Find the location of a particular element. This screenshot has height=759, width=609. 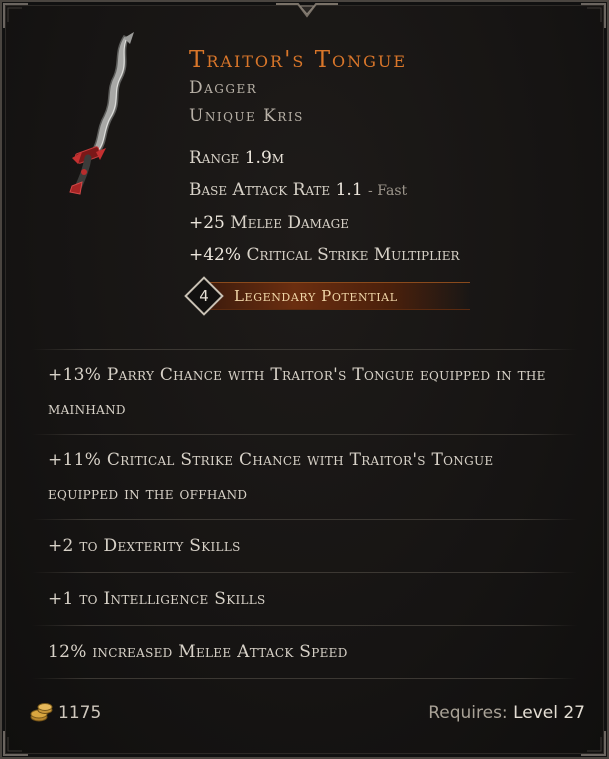

range-stat: Range 1.9m is located at coordinates (388, 158).